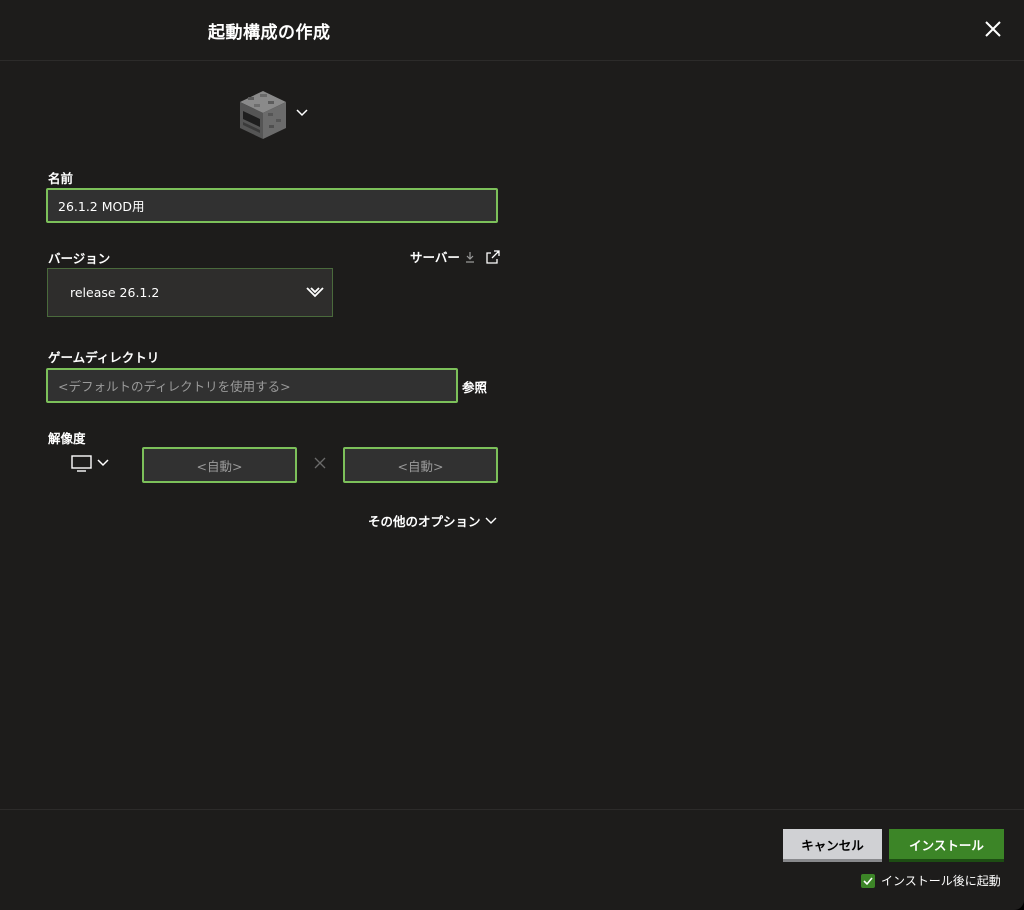 This screenshot has height=910, width=1024. What do you see at coordinates (67, 438) in the screenshot?
I see `resolution-label: 解像度` at bounding box center [67, 438].